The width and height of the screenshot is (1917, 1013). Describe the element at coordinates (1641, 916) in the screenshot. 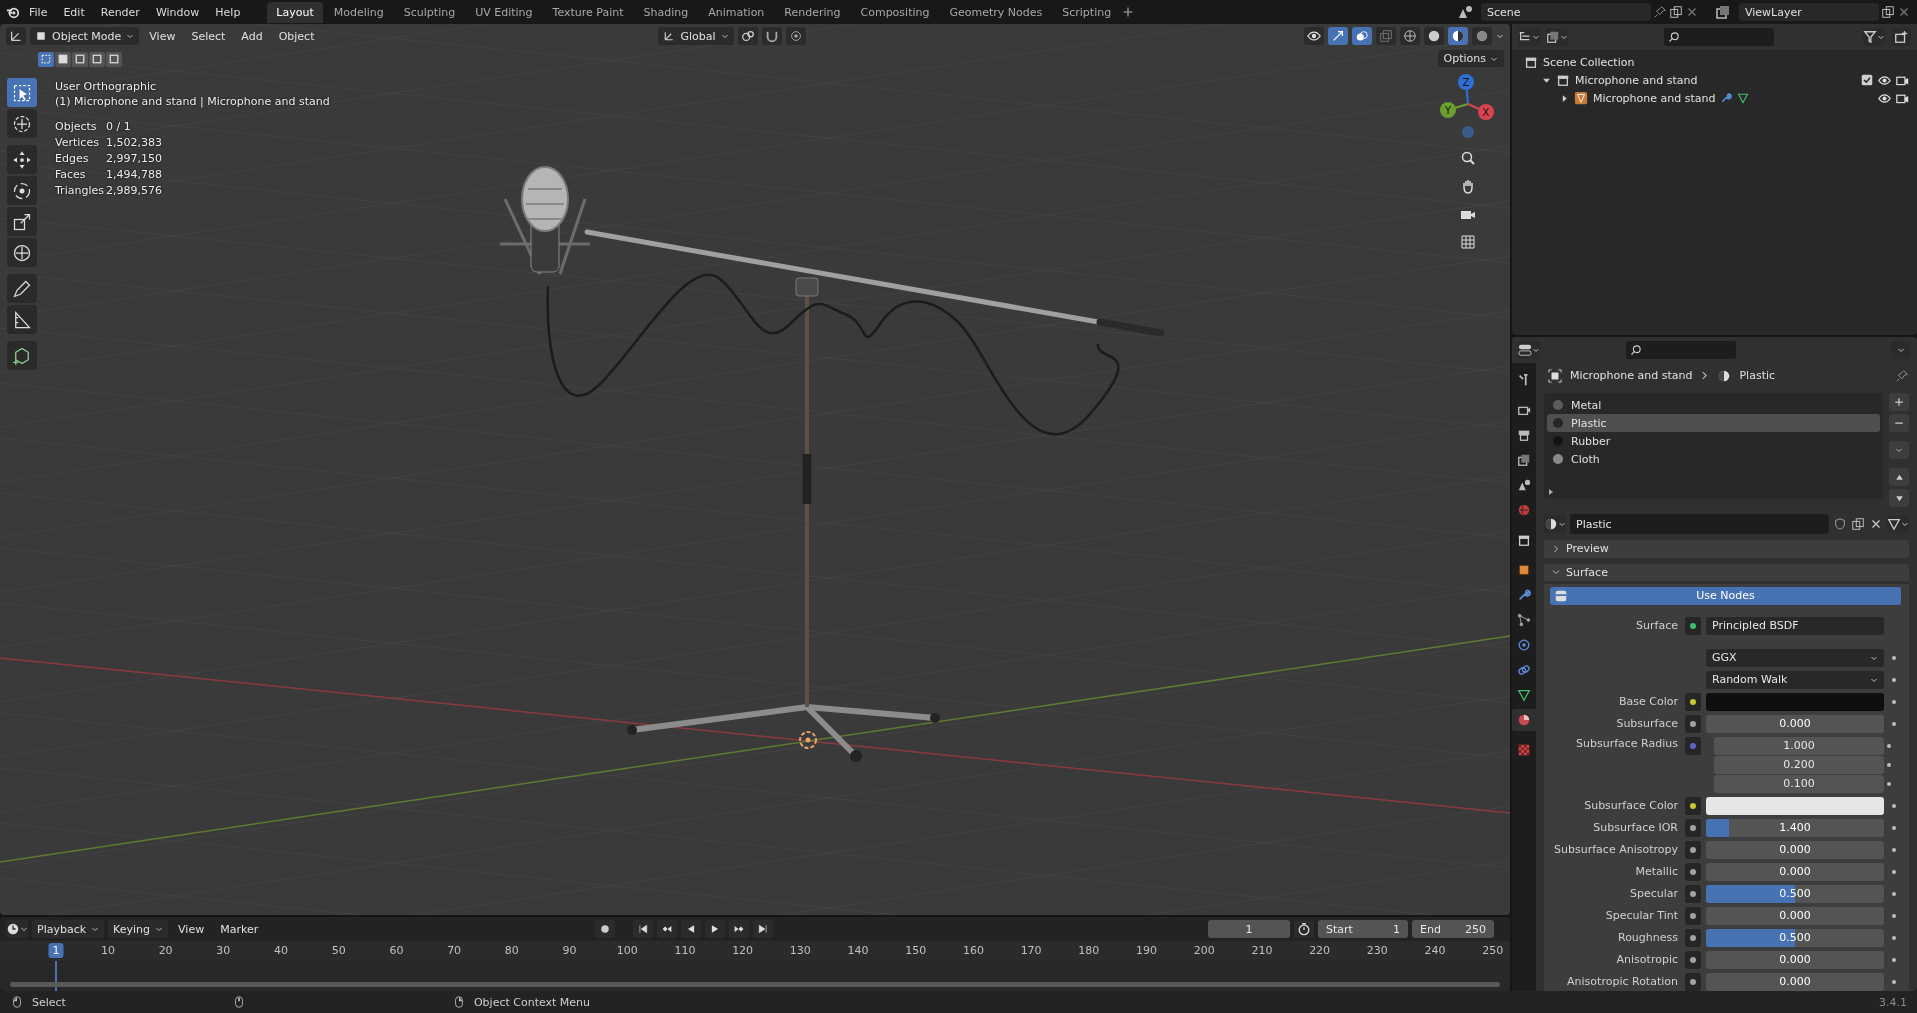

I see `field-label: Specular Tint` at that location.